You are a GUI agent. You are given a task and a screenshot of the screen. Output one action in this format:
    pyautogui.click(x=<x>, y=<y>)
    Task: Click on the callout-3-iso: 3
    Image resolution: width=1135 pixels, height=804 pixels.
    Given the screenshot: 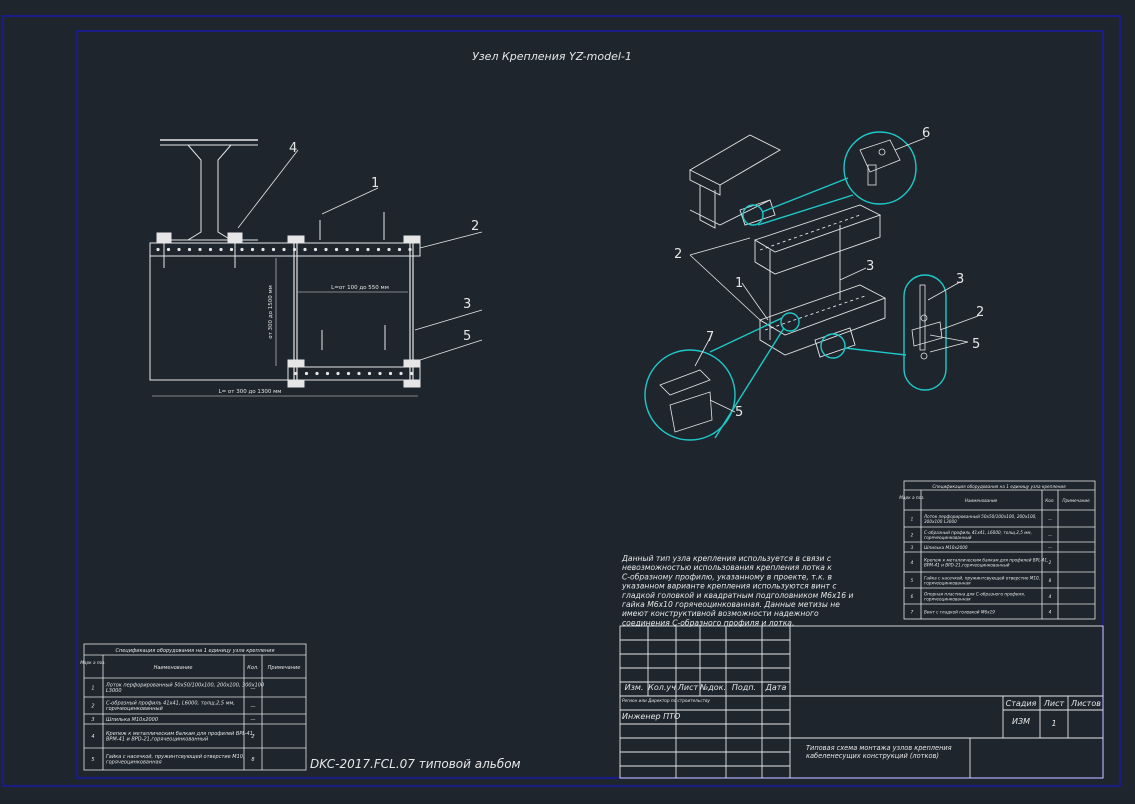 What is the action you would take?
    pyautogui.click(x=870, y=266)
    